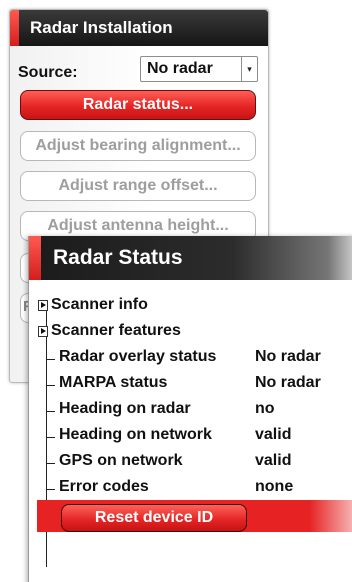 The image size is (352, 582). Describe the element at coordinates (265, 408) in the screenshot. I see `status-row-value: no` at that location.